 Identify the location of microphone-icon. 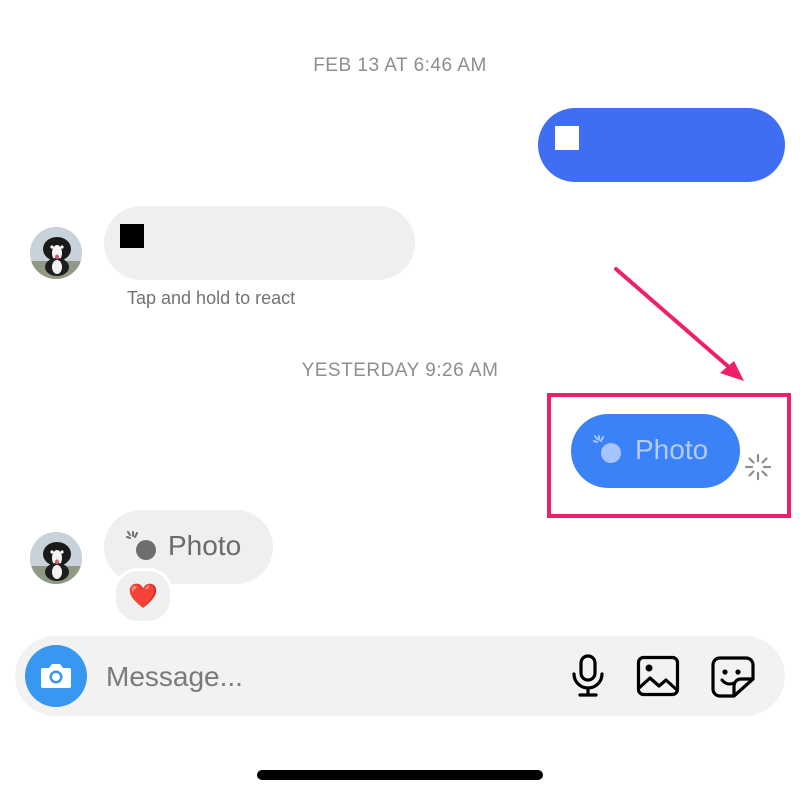
(588, 676).